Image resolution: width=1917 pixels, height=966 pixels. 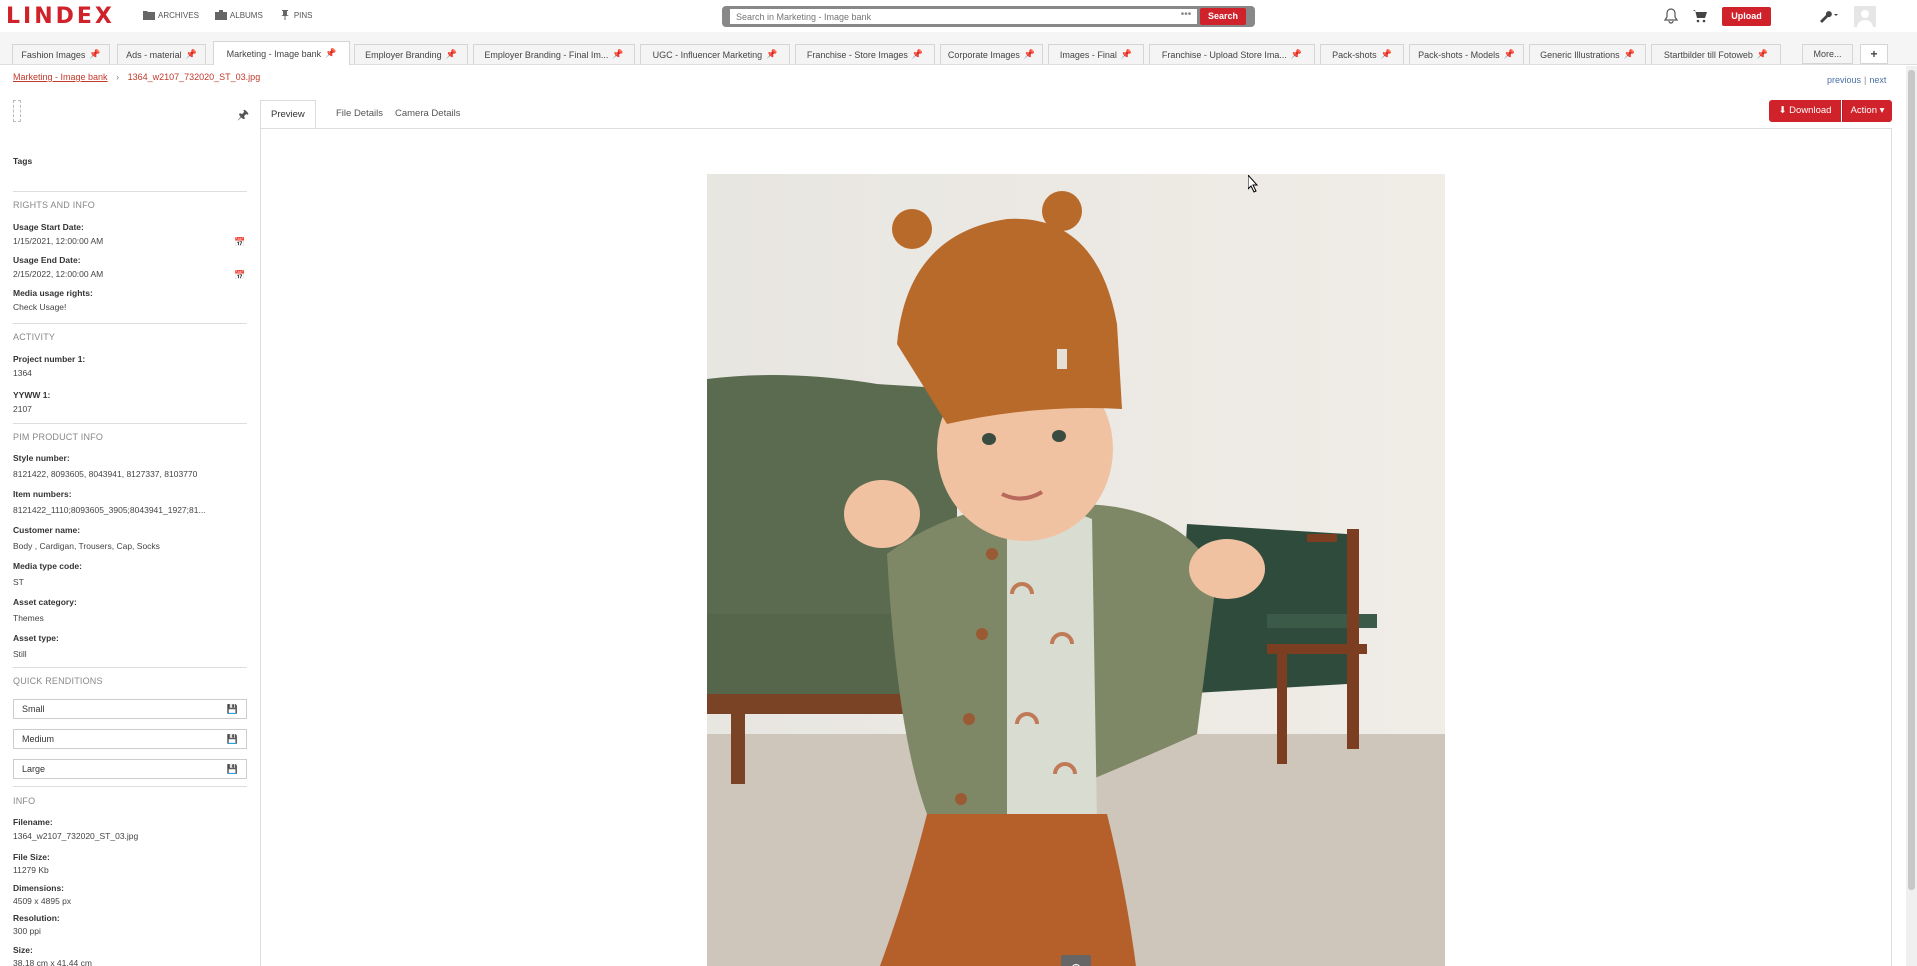 I want to click on bell-icon, so click(x=1671, y=16).